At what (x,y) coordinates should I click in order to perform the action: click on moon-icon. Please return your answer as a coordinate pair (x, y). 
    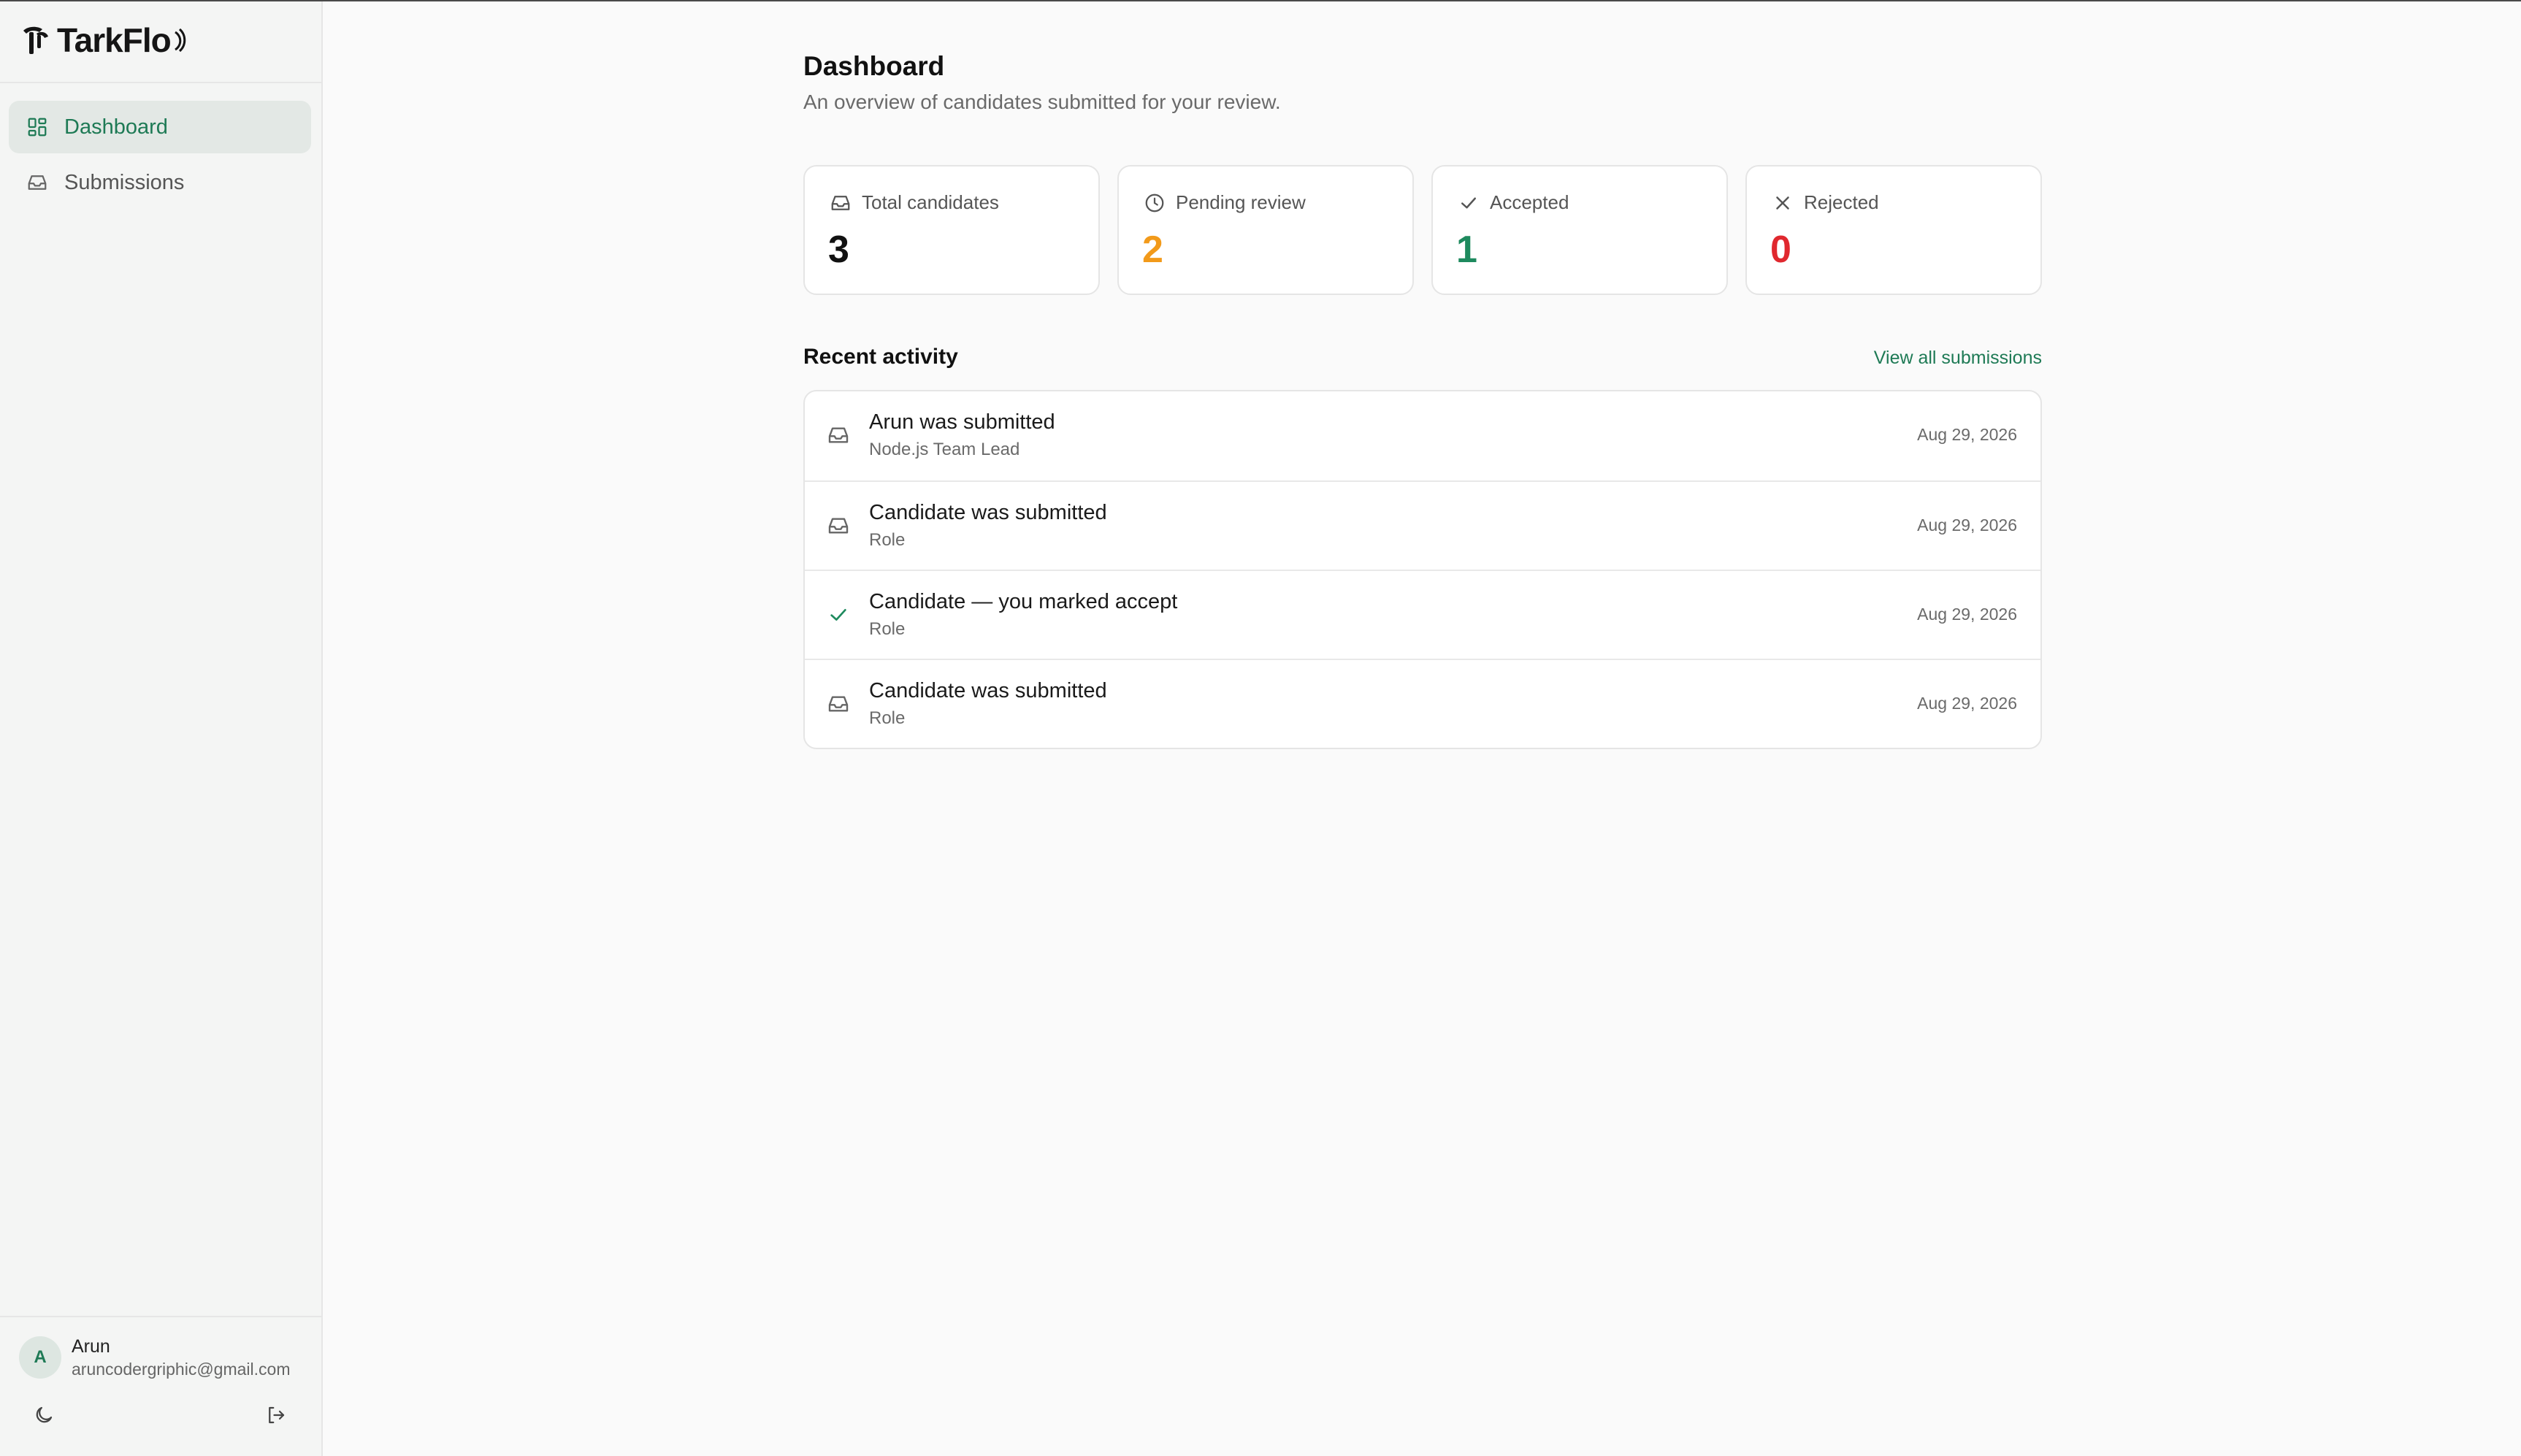
    Looking at the image, I should click on (44, 1414).